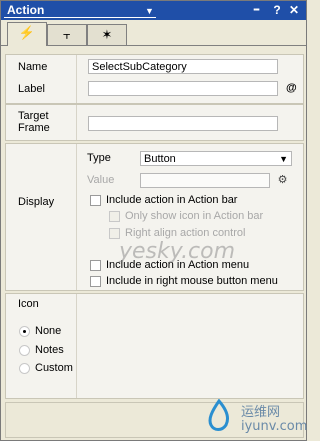 The width and height of the screenshot is (320, 441). Describe the element at coordinates (95, 200) in the screenshot. I see `include-action-bar-checkbox` at that location.